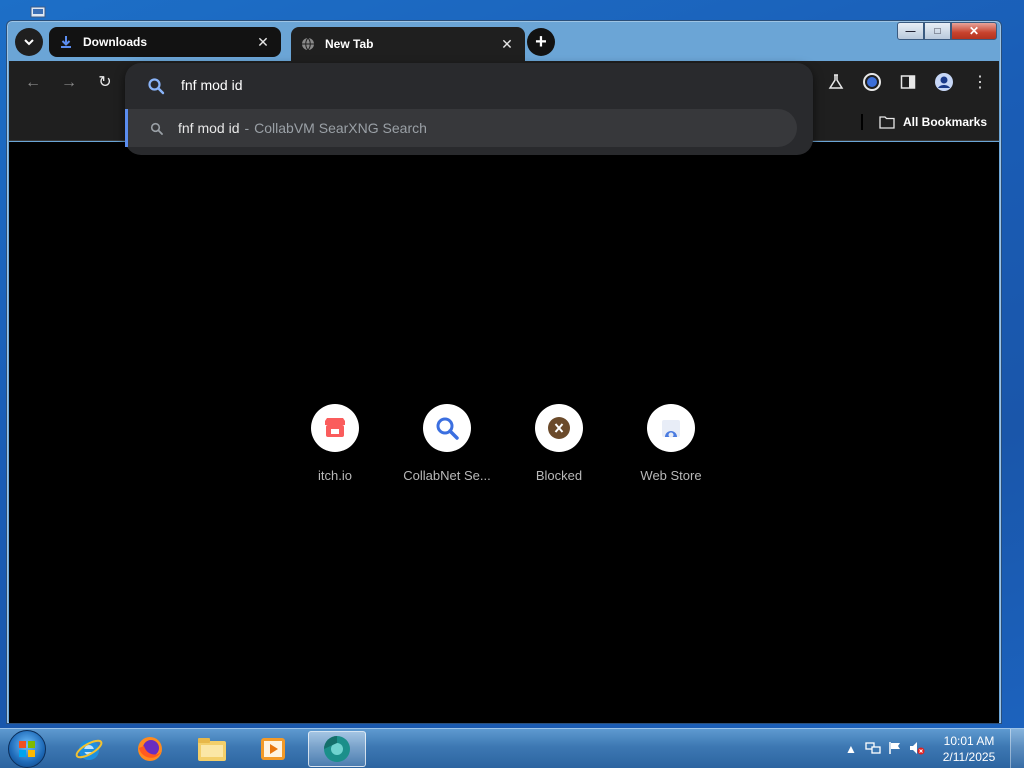  I want to click on toolbar-actions: ⋮, so click(908, 82).